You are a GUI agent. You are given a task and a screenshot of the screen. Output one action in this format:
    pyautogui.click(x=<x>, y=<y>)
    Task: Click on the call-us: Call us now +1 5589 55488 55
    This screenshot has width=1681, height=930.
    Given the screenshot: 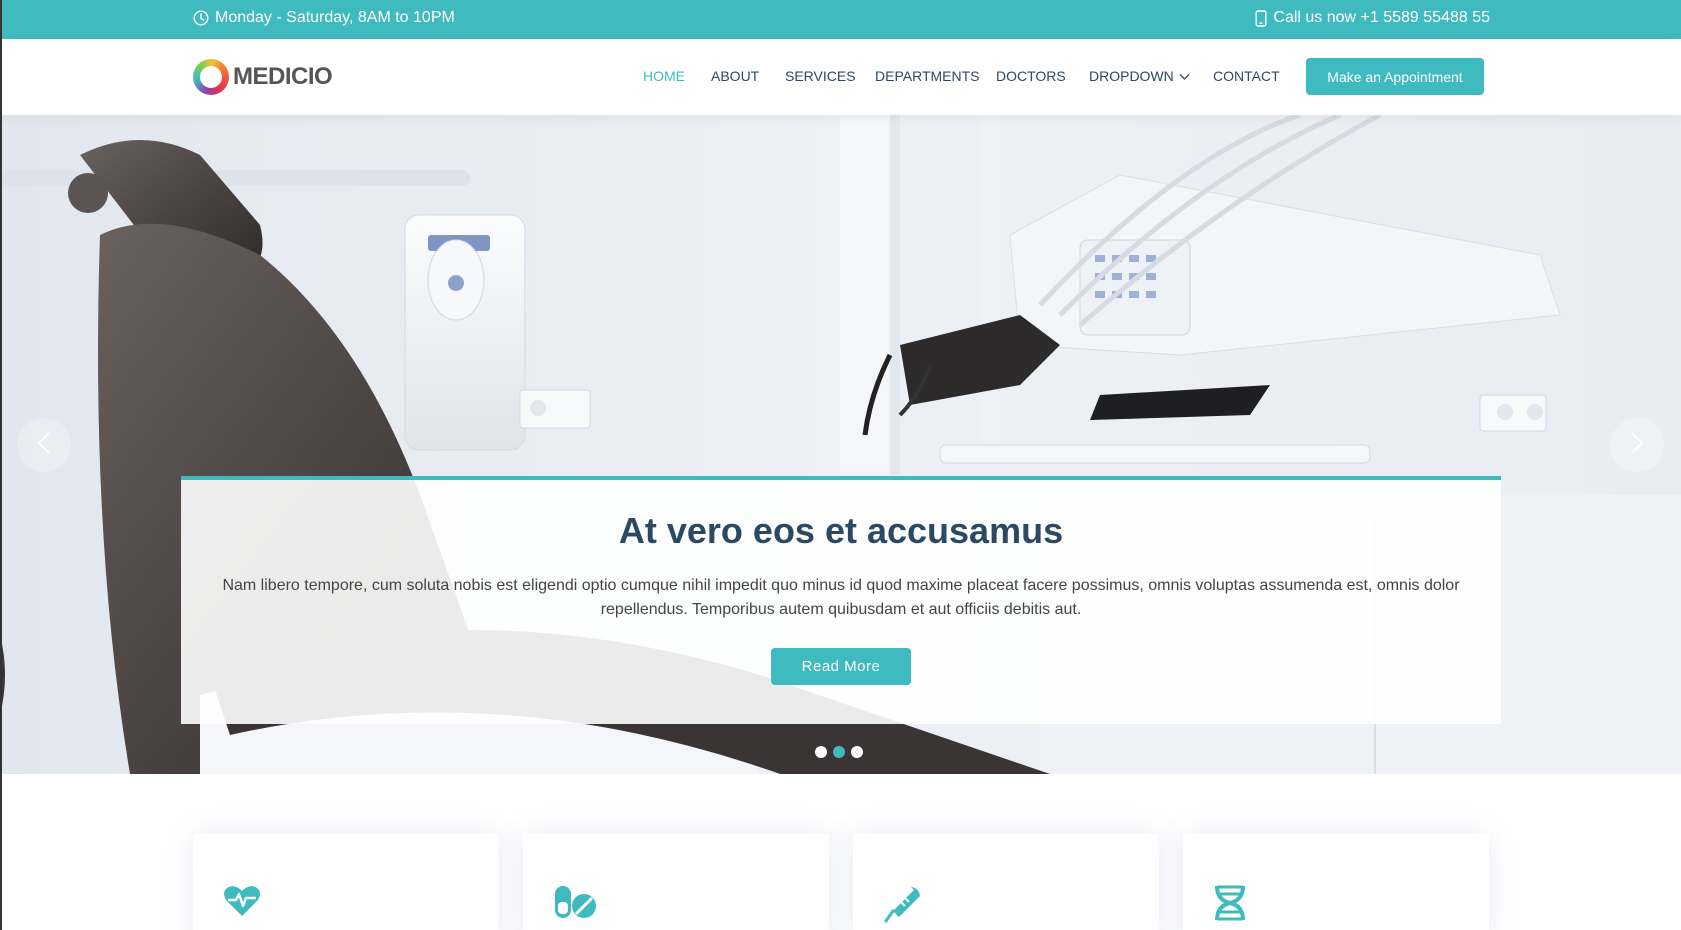 What is the action you would take?
    pyautogui.click(x=1372, y=18)
    